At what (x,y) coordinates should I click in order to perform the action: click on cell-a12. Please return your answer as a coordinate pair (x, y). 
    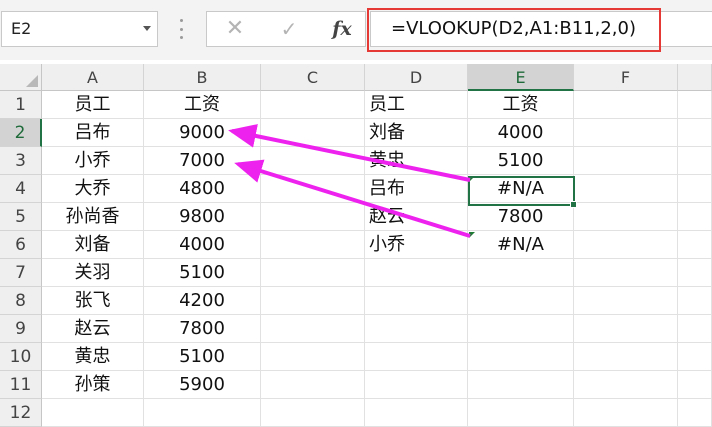
    Looking at the image, I should click on (93, 413).